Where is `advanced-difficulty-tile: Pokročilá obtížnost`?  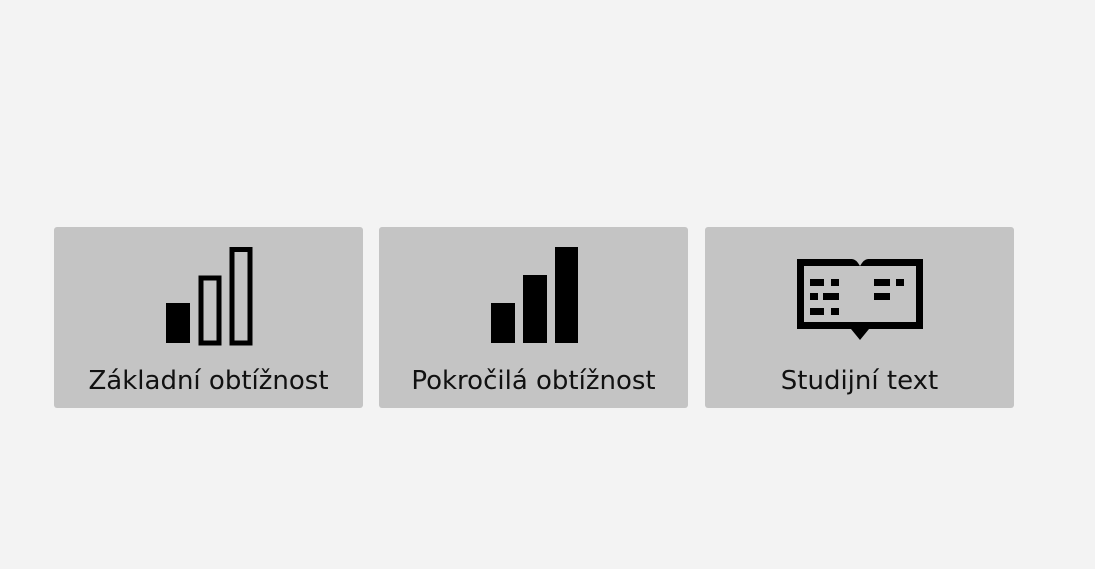
advanced-difficulty-tile: Pokročilá obtížnost is located at coordinates (533, 317).